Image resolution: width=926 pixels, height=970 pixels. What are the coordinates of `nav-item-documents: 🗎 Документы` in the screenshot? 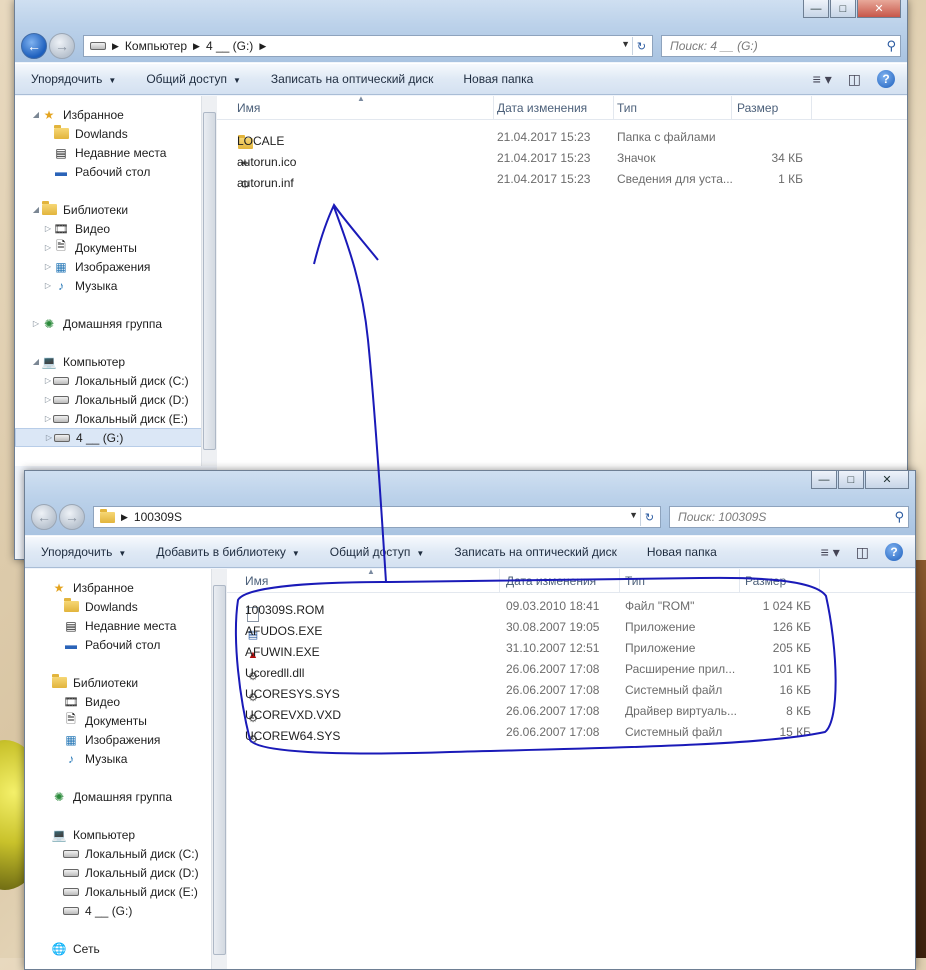 It's located at (124, 720).